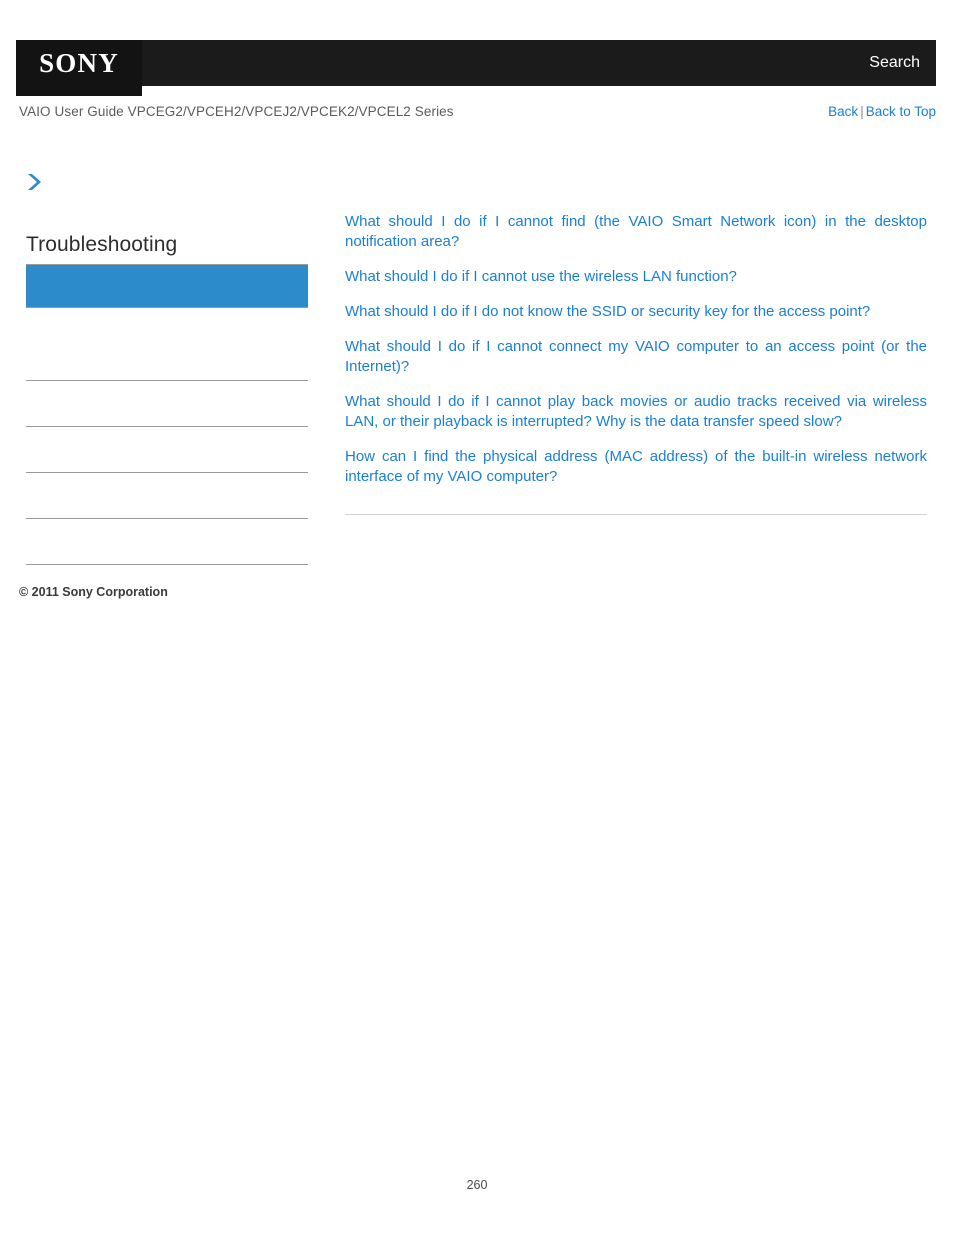  What do you see at coordinates (102, 244) in the screenshot?
I see `page-title: Troubleshooting` at bounding box center [102, 244].